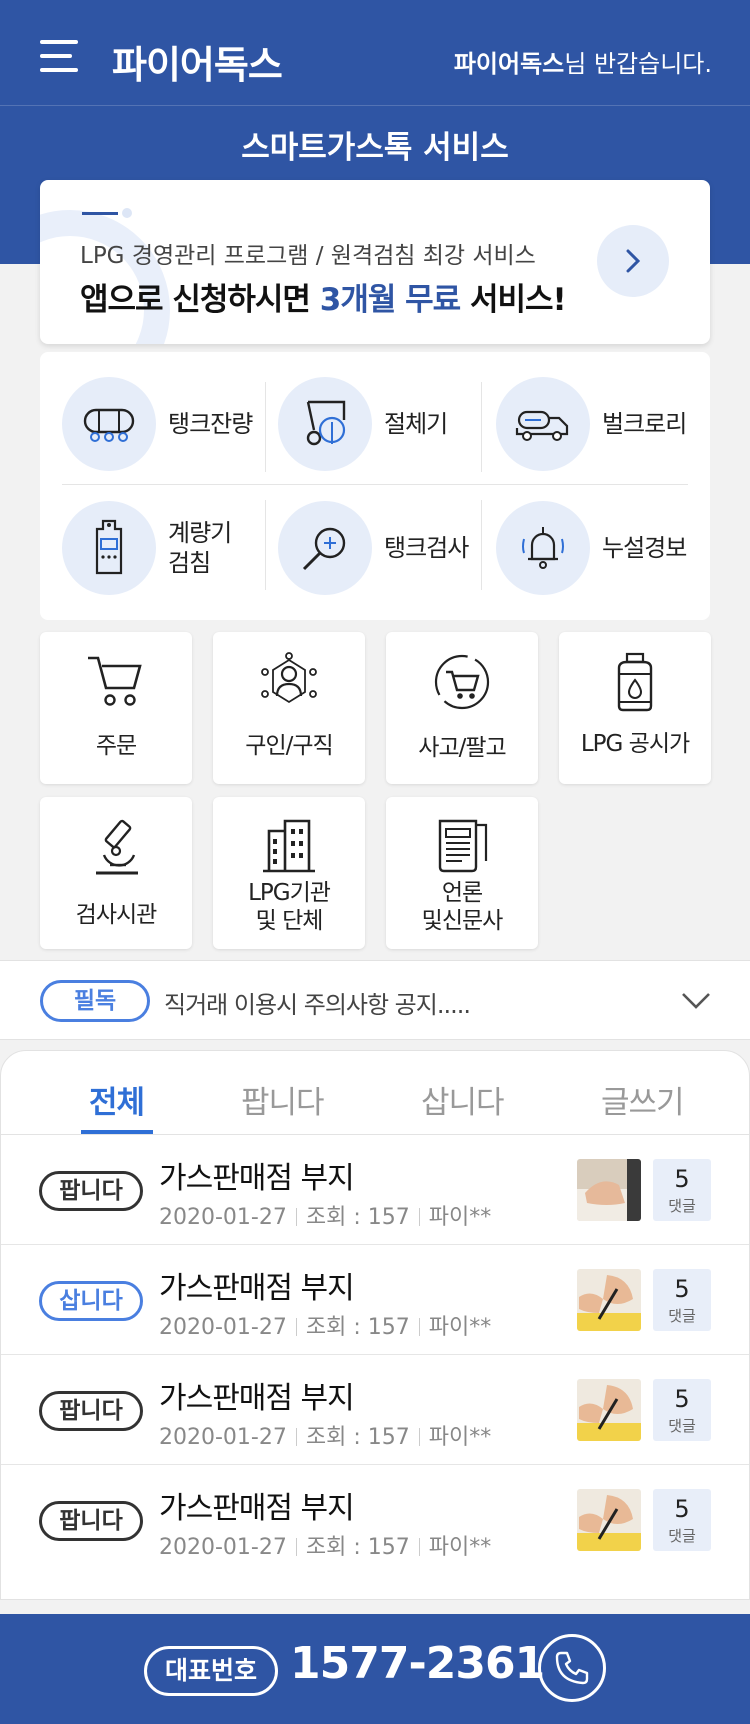  I want to click on tile-label: 구인/구직, so click(289, 746).